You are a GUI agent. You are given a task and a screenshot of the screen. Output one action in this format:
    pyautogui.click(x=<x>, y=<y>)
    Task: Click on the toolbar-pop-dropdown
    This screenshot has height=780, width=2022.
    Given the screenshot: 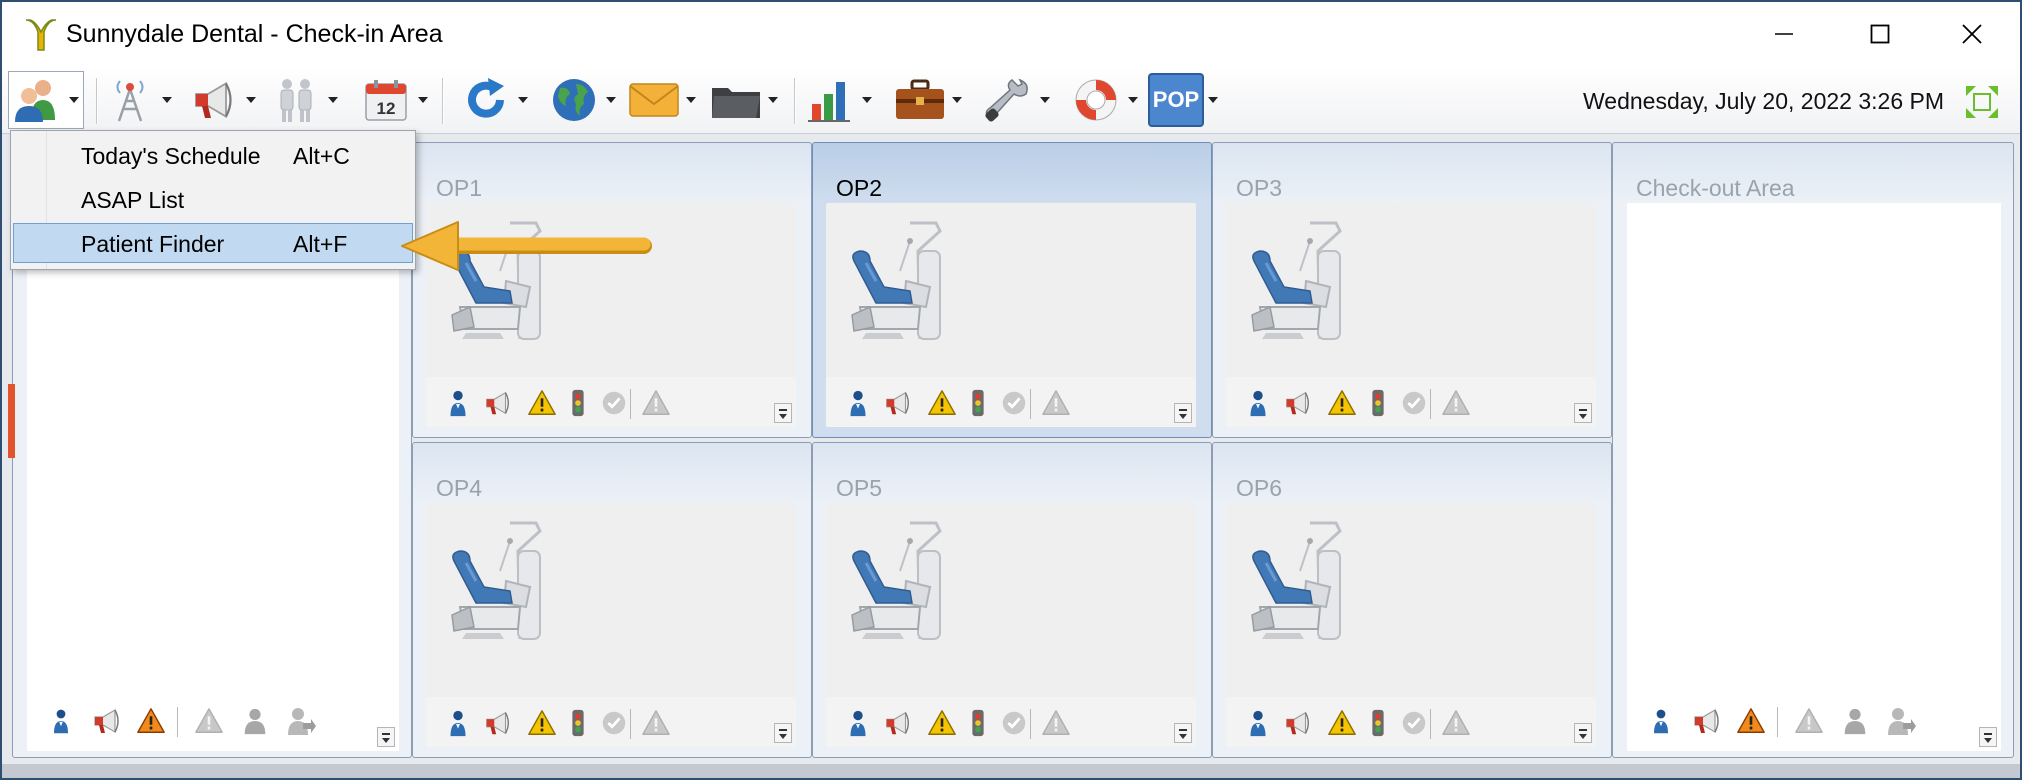 What is the action you would take?
    pyautogui.click(x=1213, y=100)
    